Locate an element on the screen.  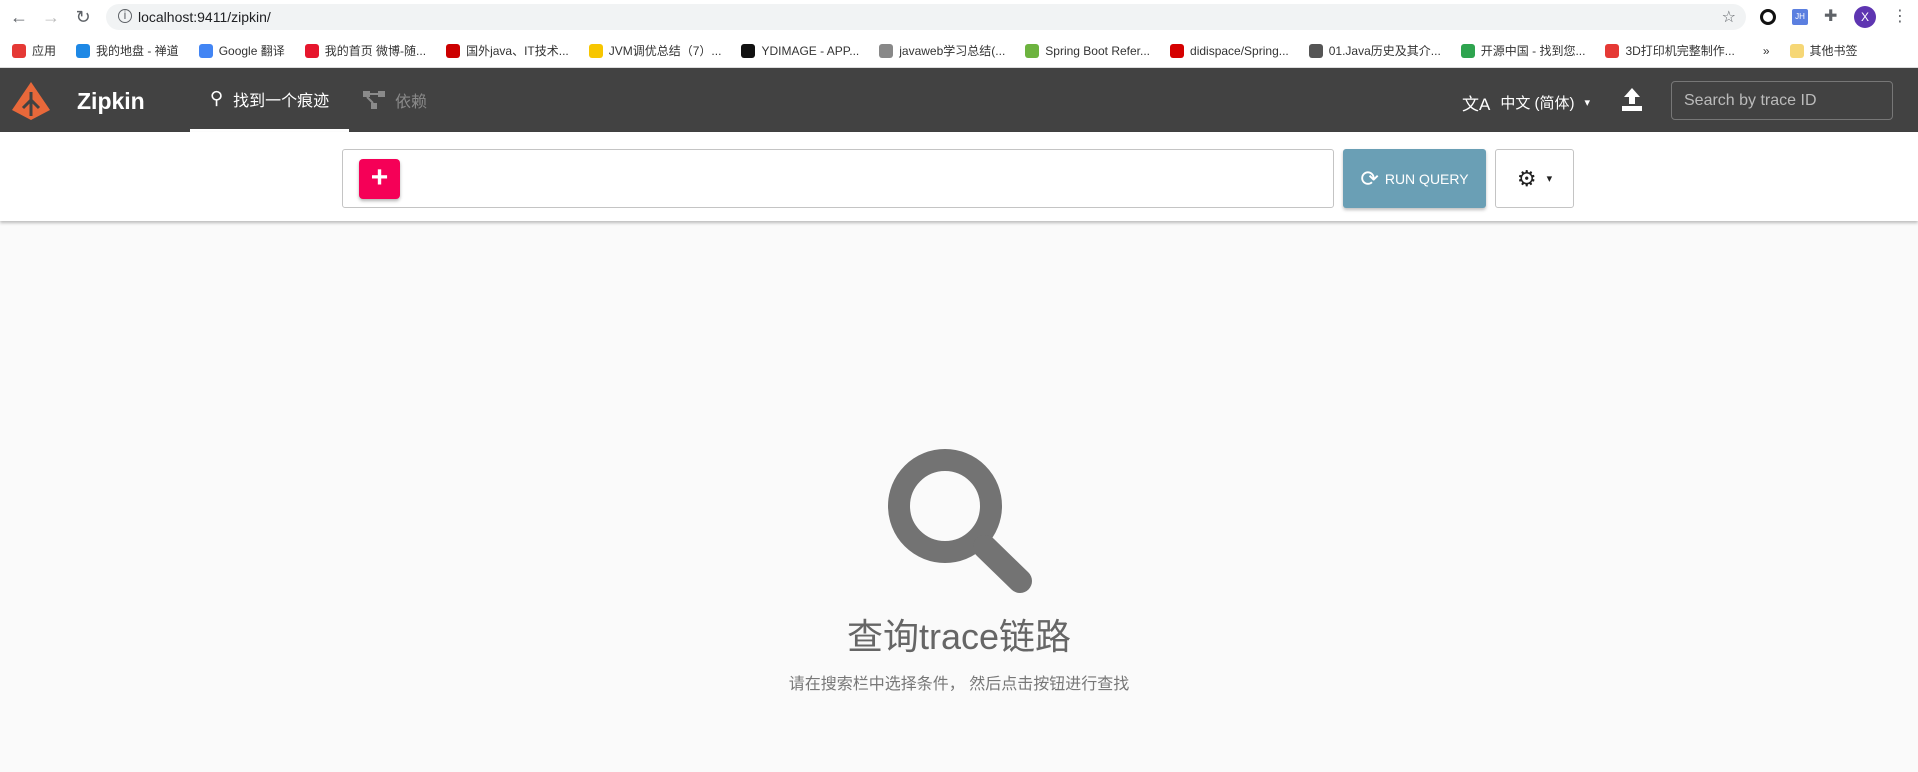
profile-avatar: X is located at coordinates (1865, 17).